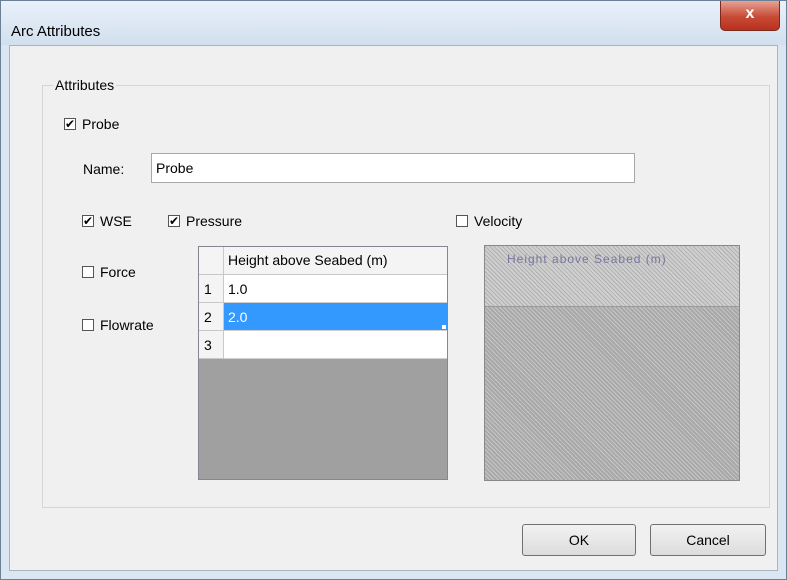  I want to click on velocity-grid-disabled: Height above Seabed (m), so click(612, 363).